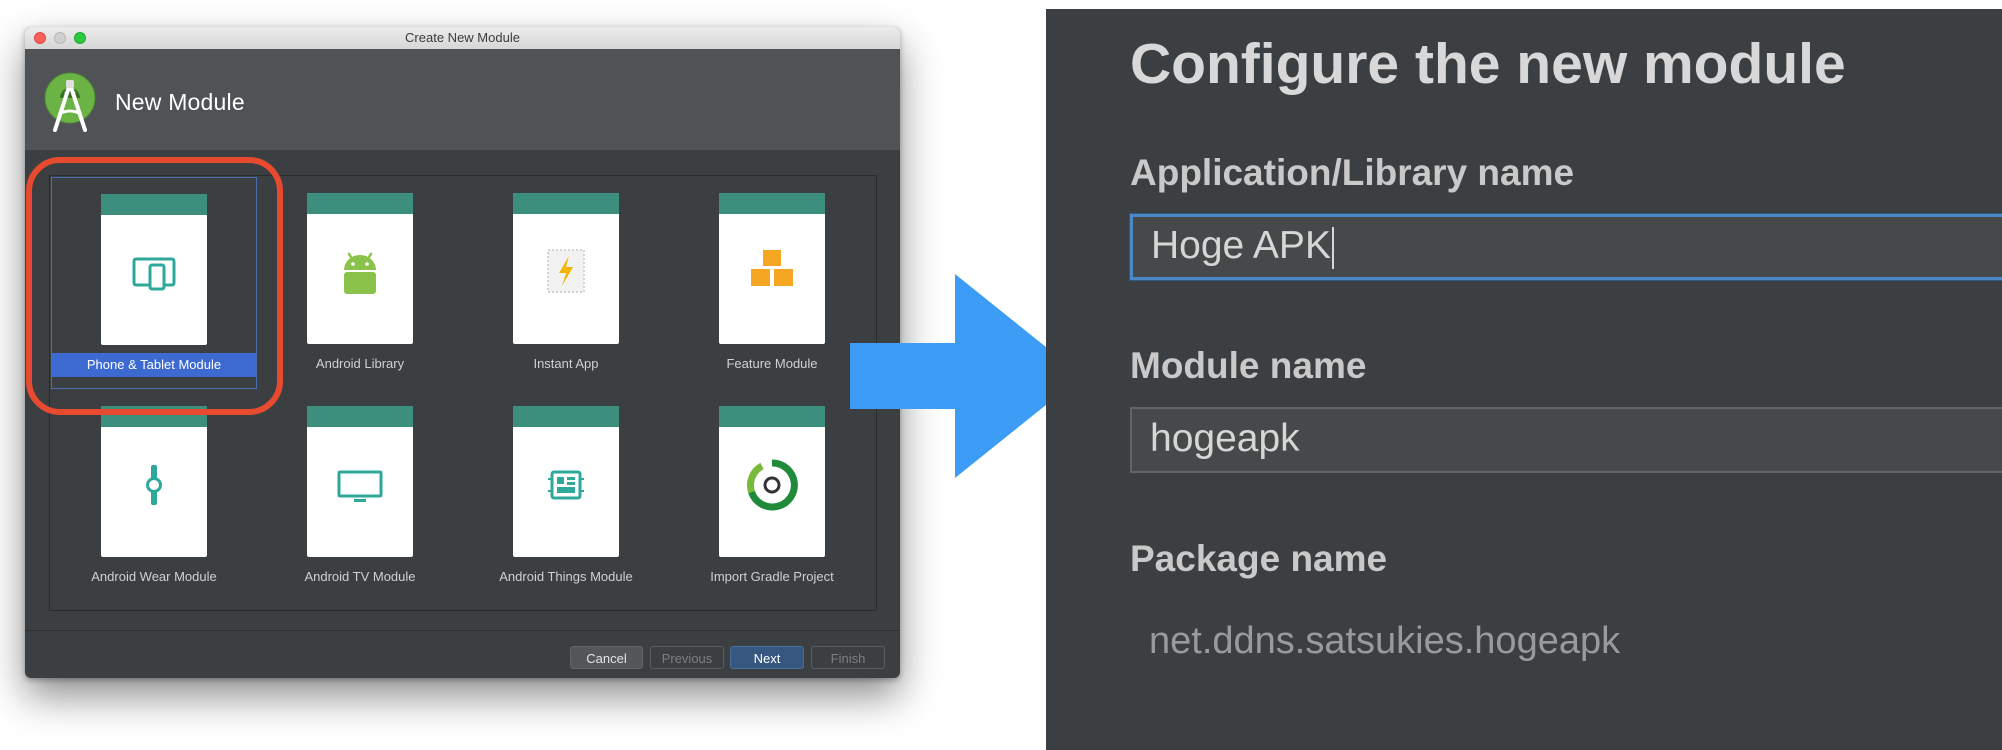 The width and height of the screenshot is (2002, 750). I want to click on package-name-value: net.ddns.satsukies.hogeapk, so click(1385, 641).